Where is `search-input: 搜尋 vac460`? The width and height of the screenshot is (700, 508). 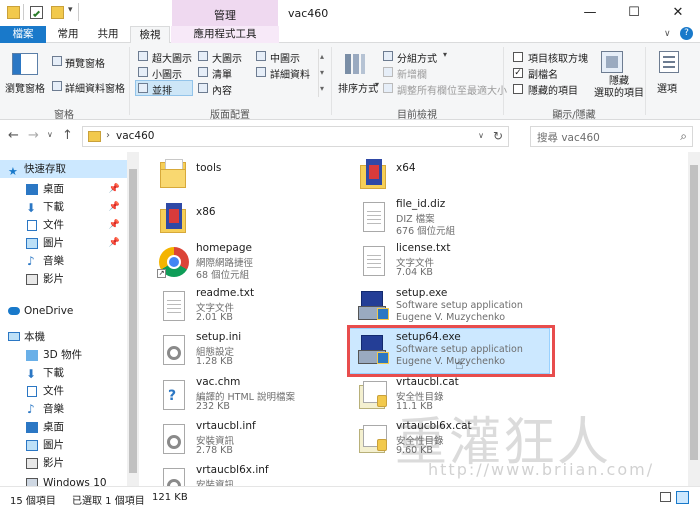
search-input: 搜尋 vac460 is located at coordinates (568, 137).